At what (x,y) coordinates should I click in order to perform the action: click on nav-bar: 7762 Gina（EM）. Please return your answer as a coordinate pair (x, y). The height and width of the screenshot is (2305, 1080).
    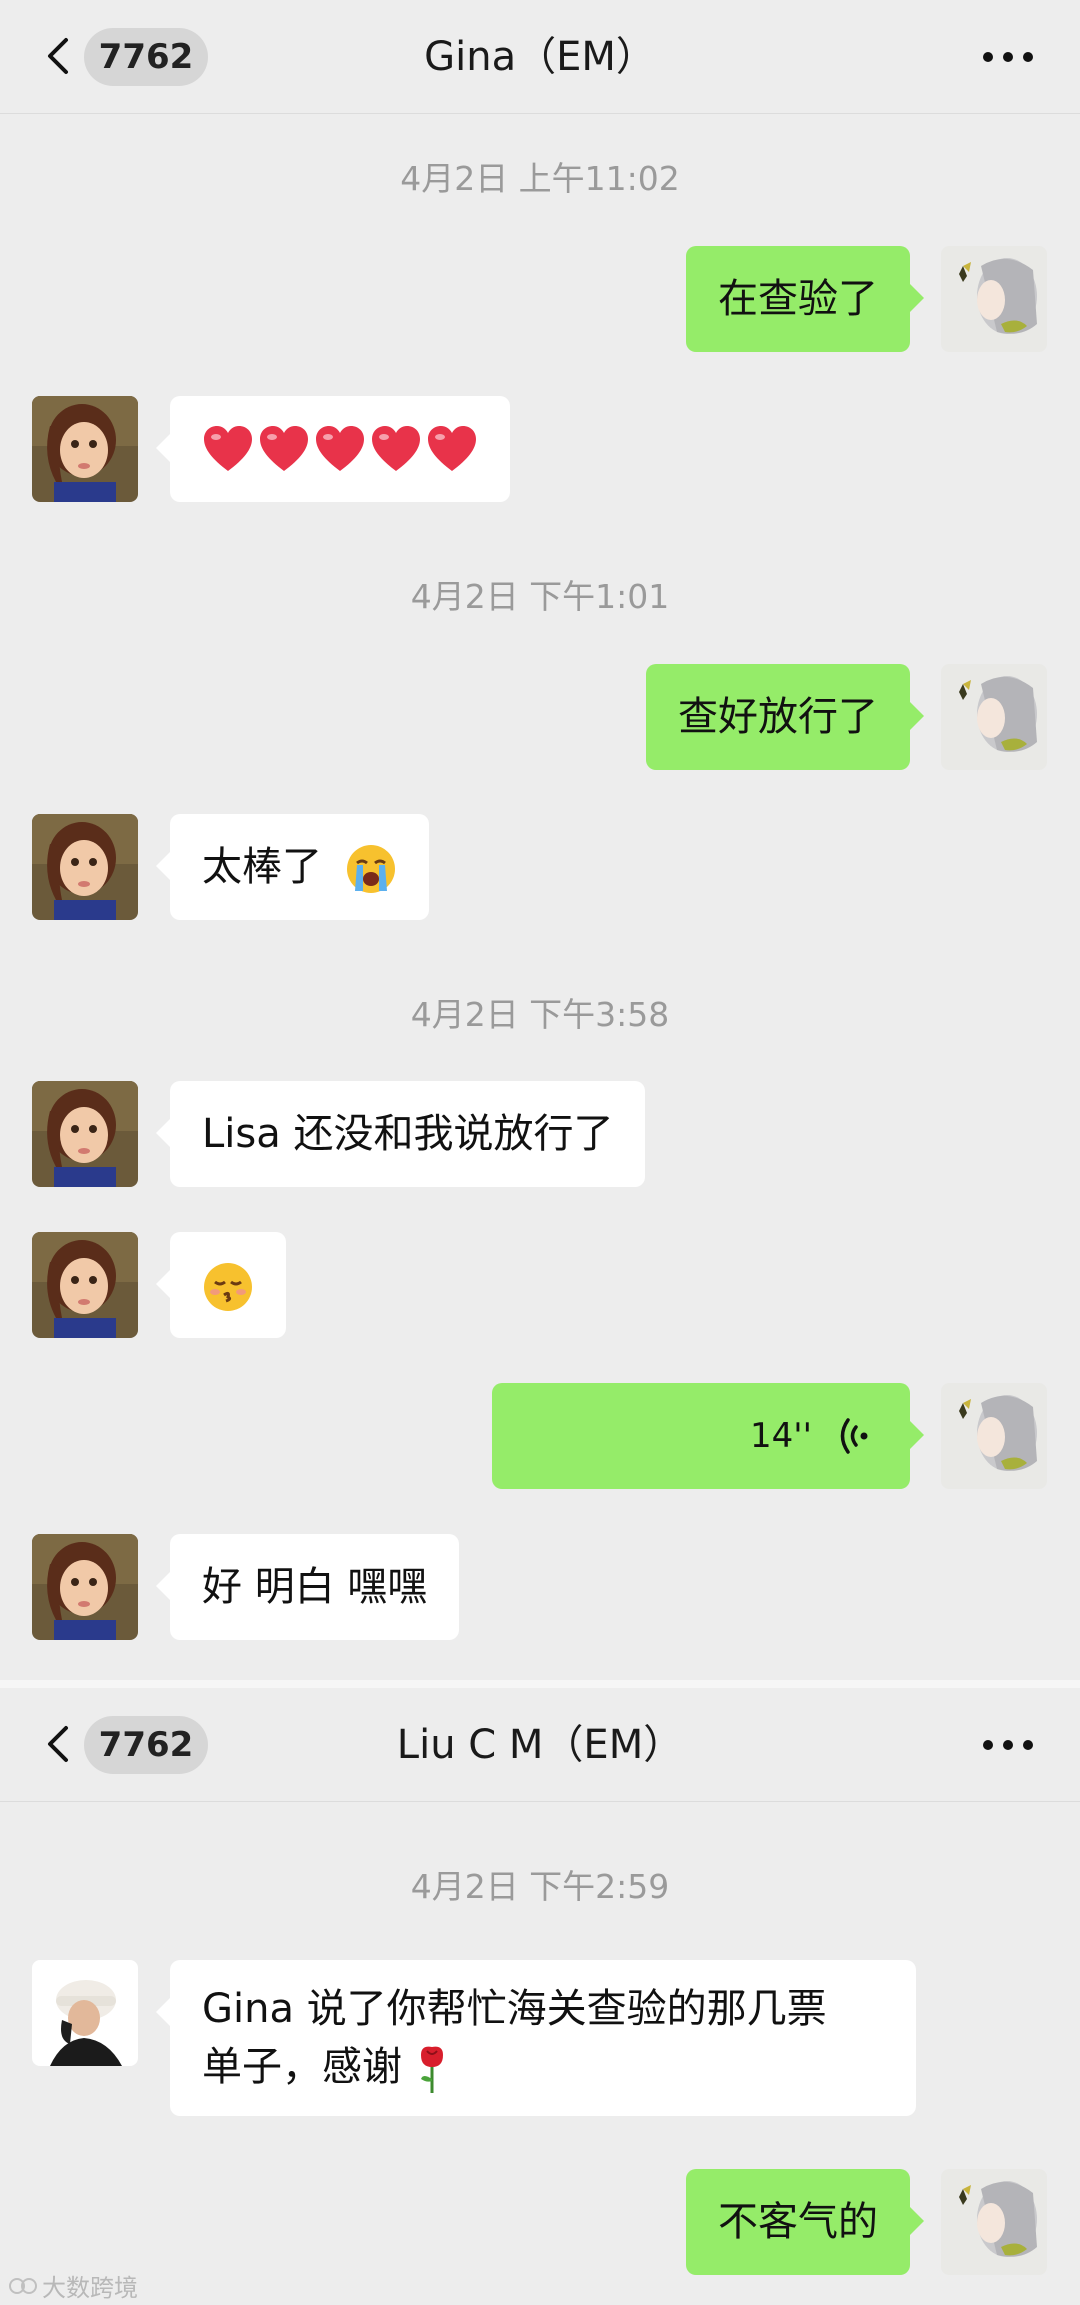
    Looking at the image, I should click on (540, 57).